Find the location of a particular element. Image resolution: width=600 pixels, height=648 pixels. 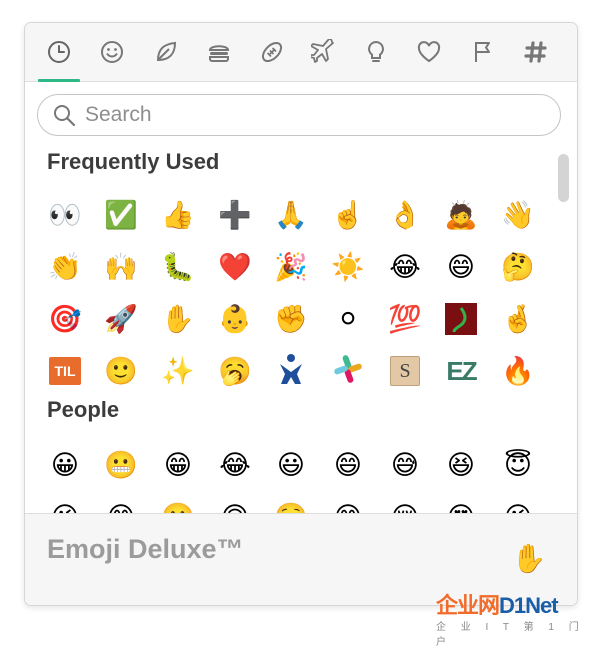

frequently-used-emoji: ✨ is located at coordinates (178, 371).